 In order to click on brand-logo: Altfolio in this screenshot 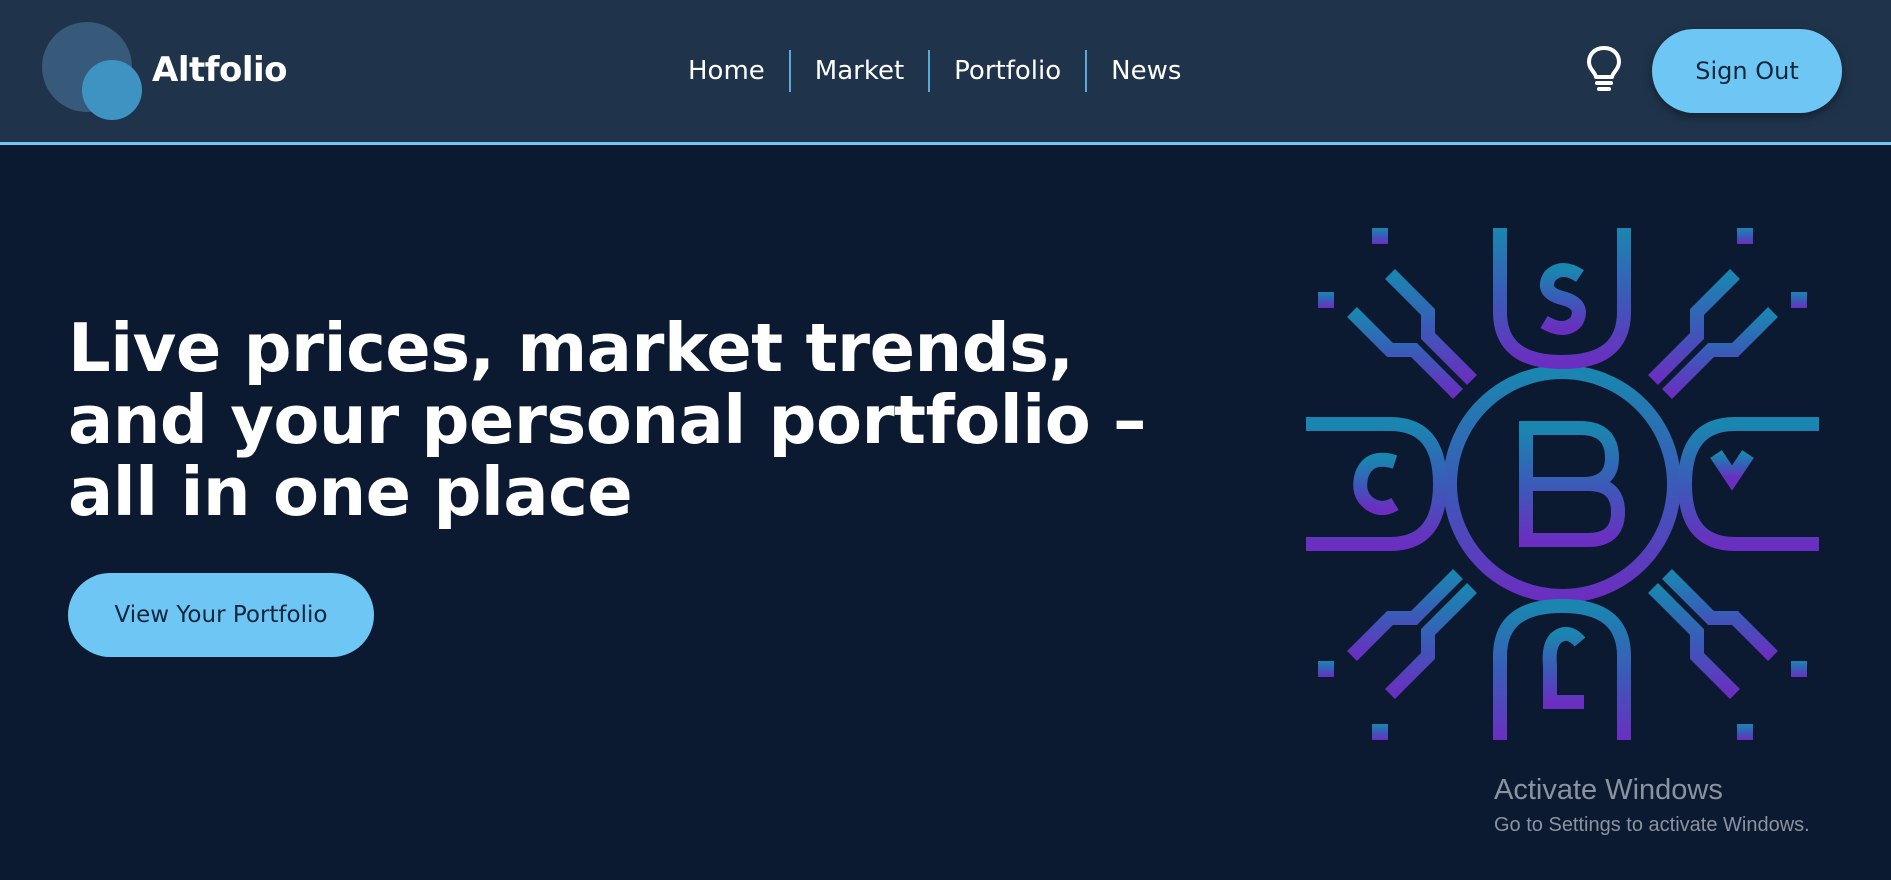, I will do `click(172, 72)`.